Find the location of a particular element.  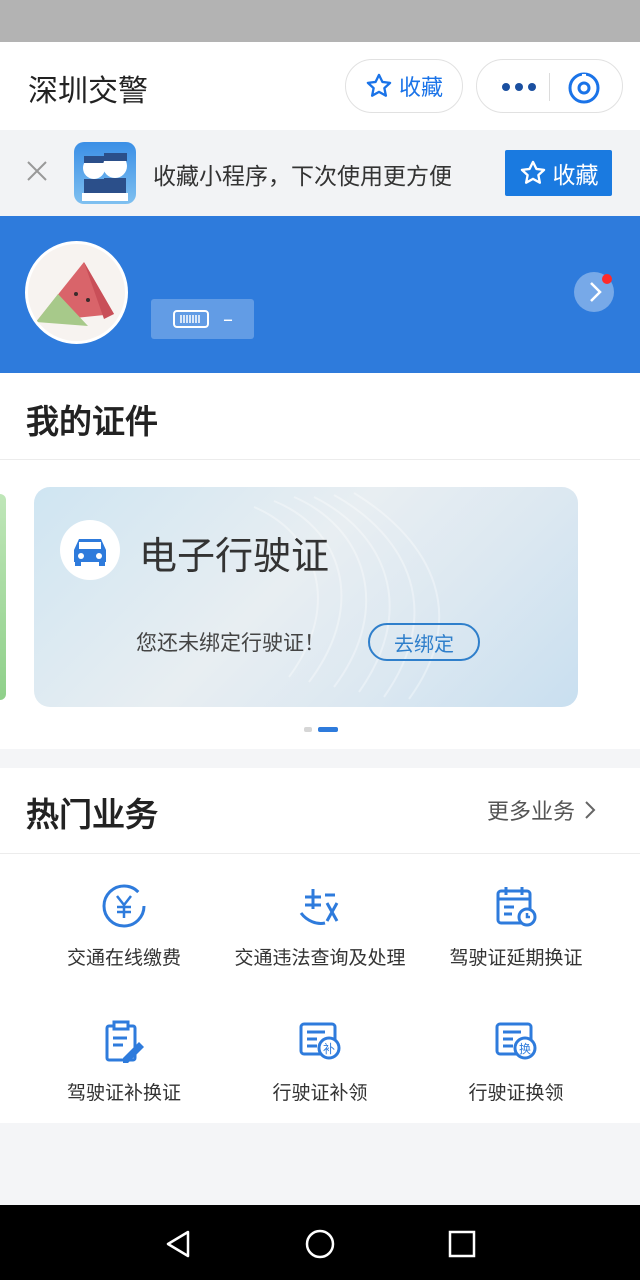

license-replenish-icon: 补 is located at coordinates (320, 1041).